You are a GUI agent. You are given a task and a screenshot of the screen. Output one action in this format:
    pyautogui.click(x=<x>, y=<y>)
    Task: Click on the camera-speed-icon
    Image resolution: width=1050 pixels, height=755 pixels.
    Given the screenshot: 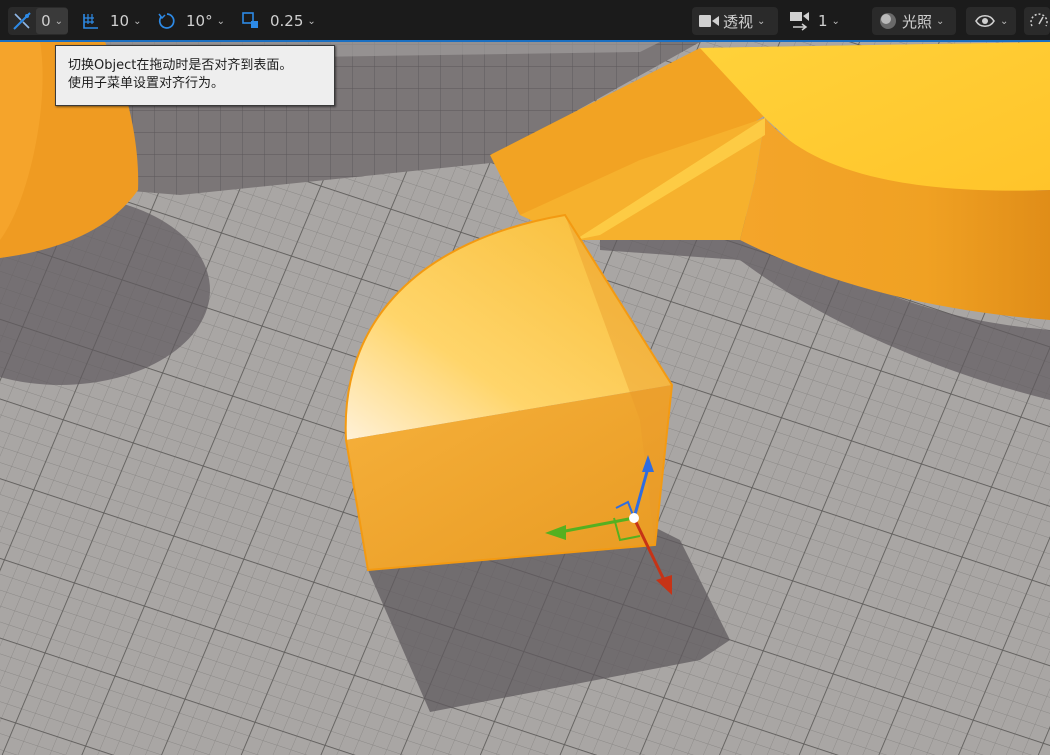 What is the action you would take?
    pyautogui.click(x=800, y=21)
    